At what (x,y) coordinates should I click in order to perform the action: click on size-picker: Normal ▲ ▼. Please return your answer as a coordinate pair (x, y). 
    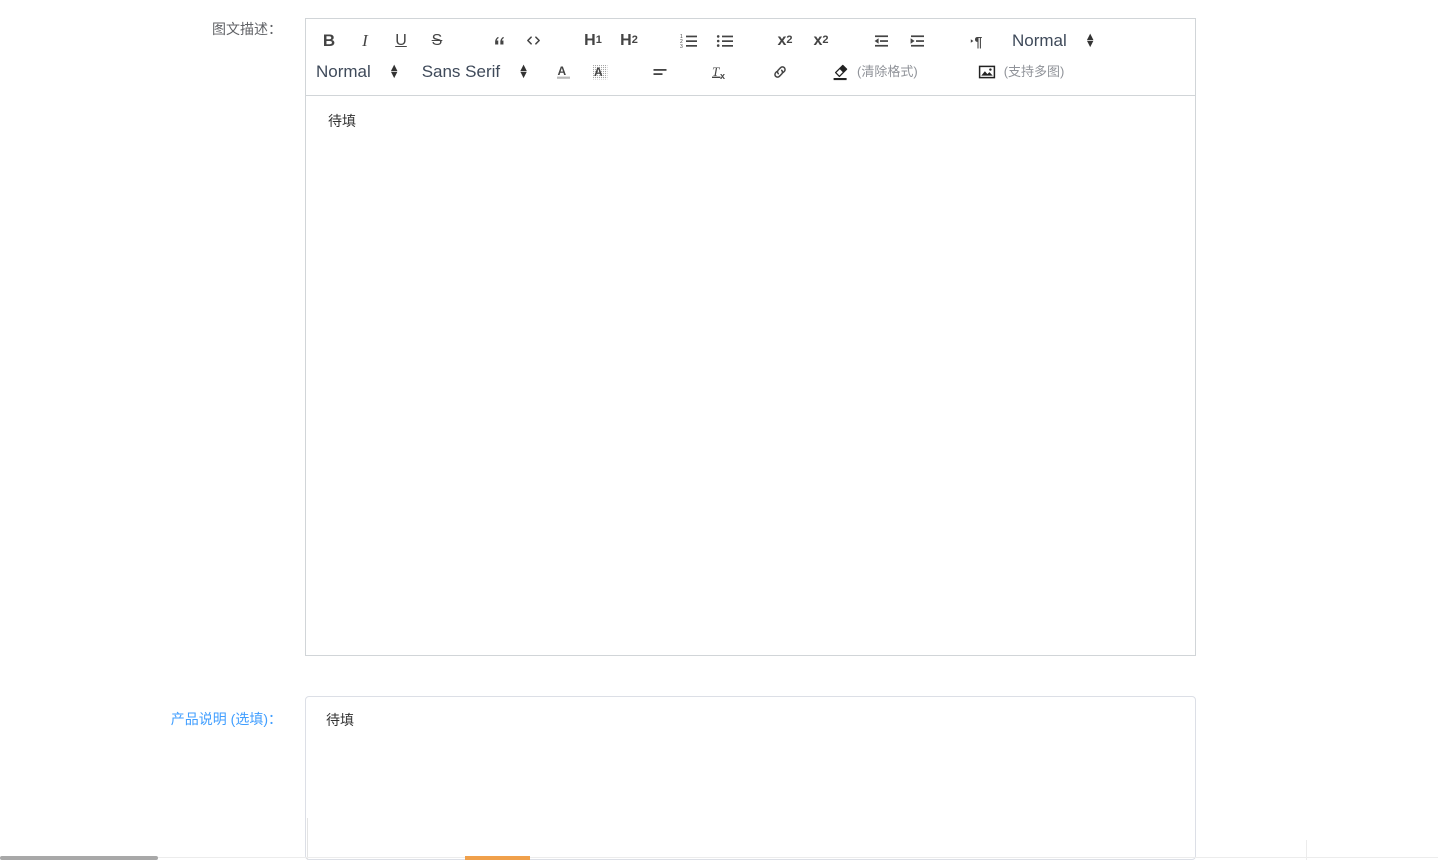
    Looking at the image, I should click on (358, 72).